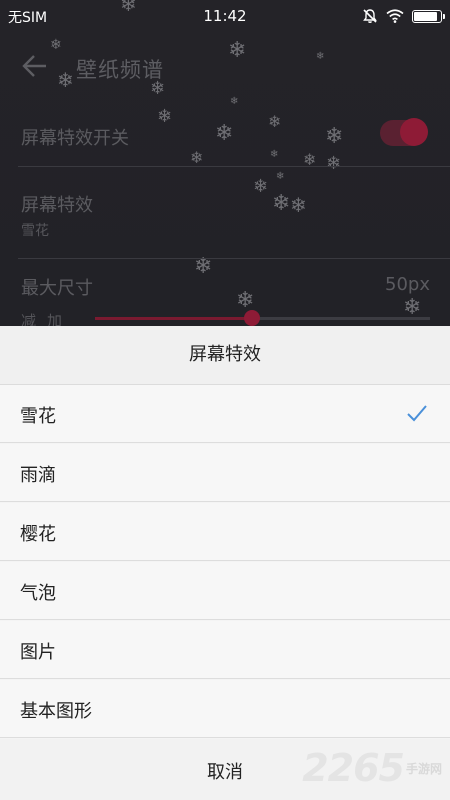 This screenshot has width=450, height=800. I want to click on option-image: 图片, so click(225, 650).